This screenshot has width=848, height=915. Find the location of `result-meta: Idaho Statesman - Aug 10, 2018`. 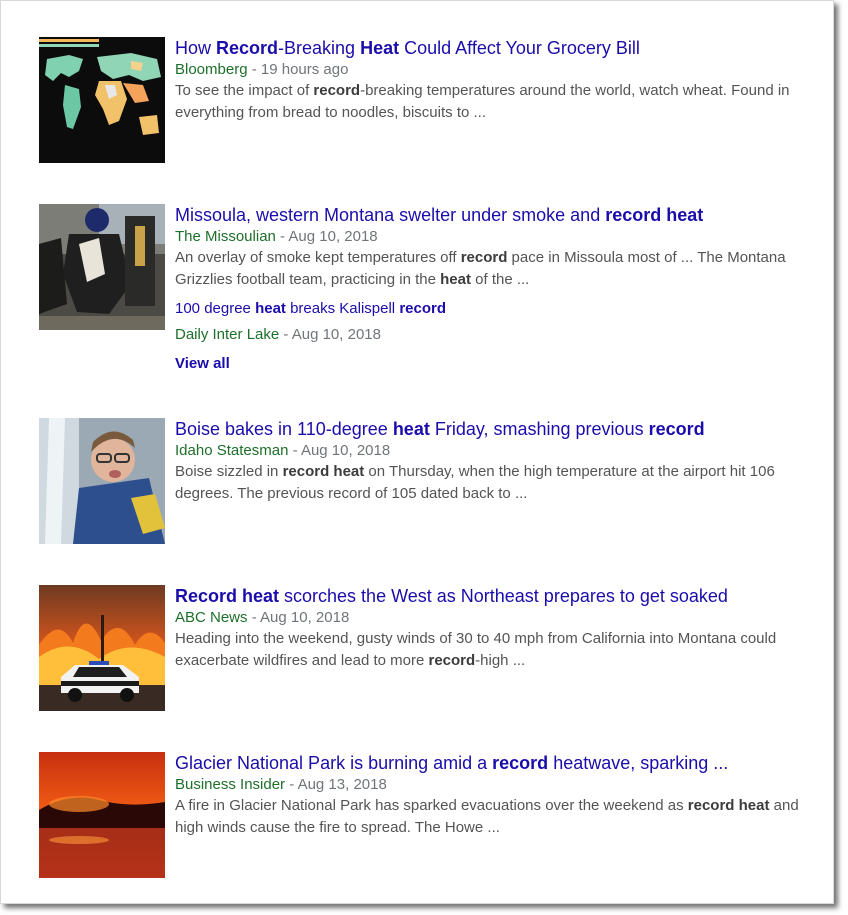

result-meta: Idaho Statesman - Aug 10, 2018 is located at coordinates (492, 451).